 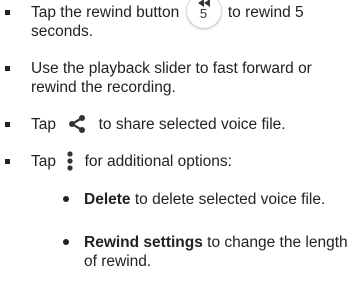 I want to click on rewind-5-icon: 5, so click(x=203, y=14).